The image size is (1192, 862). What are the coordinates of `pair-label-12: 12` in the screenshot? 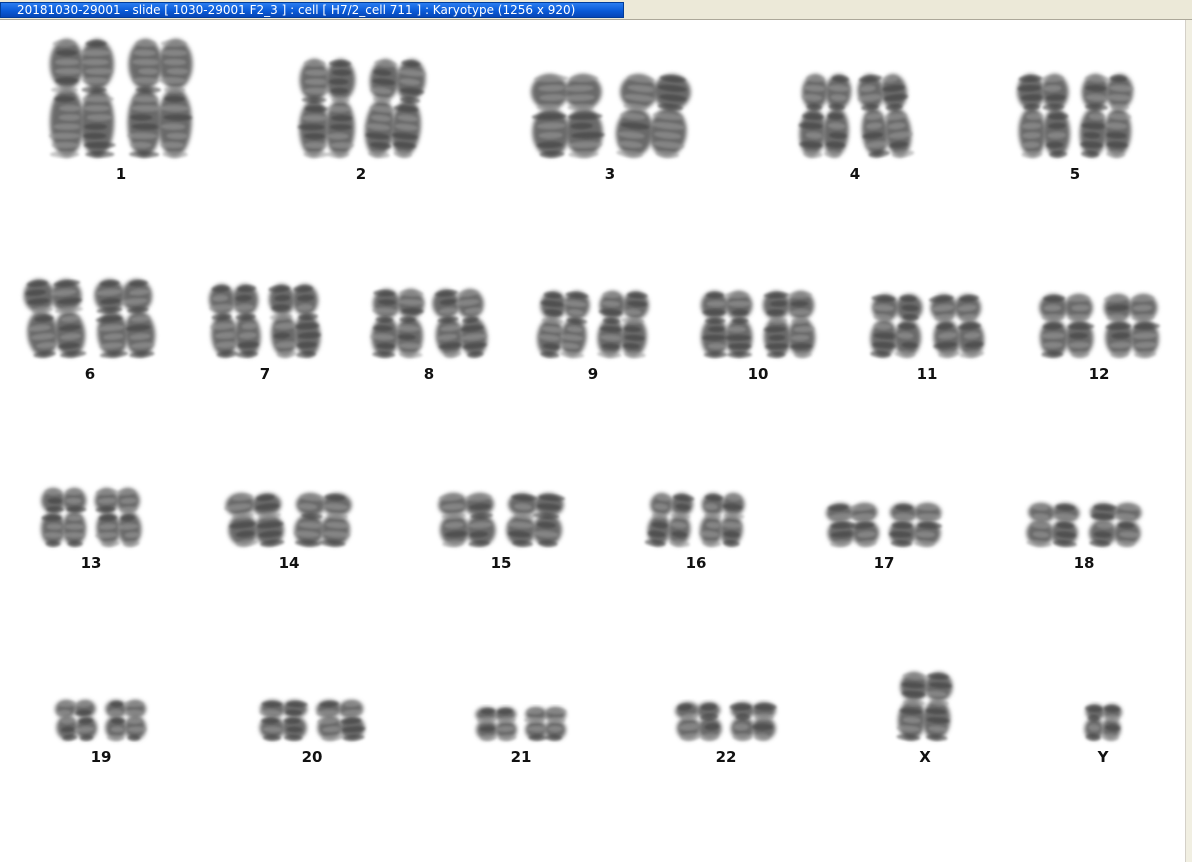 It's located at (1099, 374).